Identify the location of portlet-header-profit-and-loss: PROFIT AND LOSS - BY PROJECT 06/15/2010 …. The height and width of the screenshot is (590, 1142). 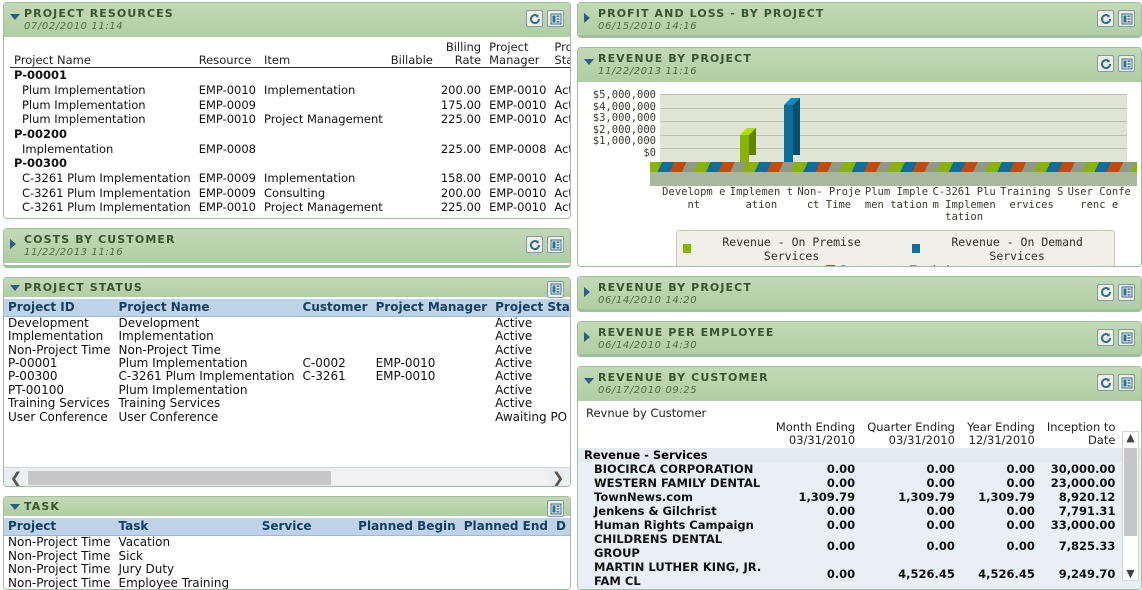
(859, 19).